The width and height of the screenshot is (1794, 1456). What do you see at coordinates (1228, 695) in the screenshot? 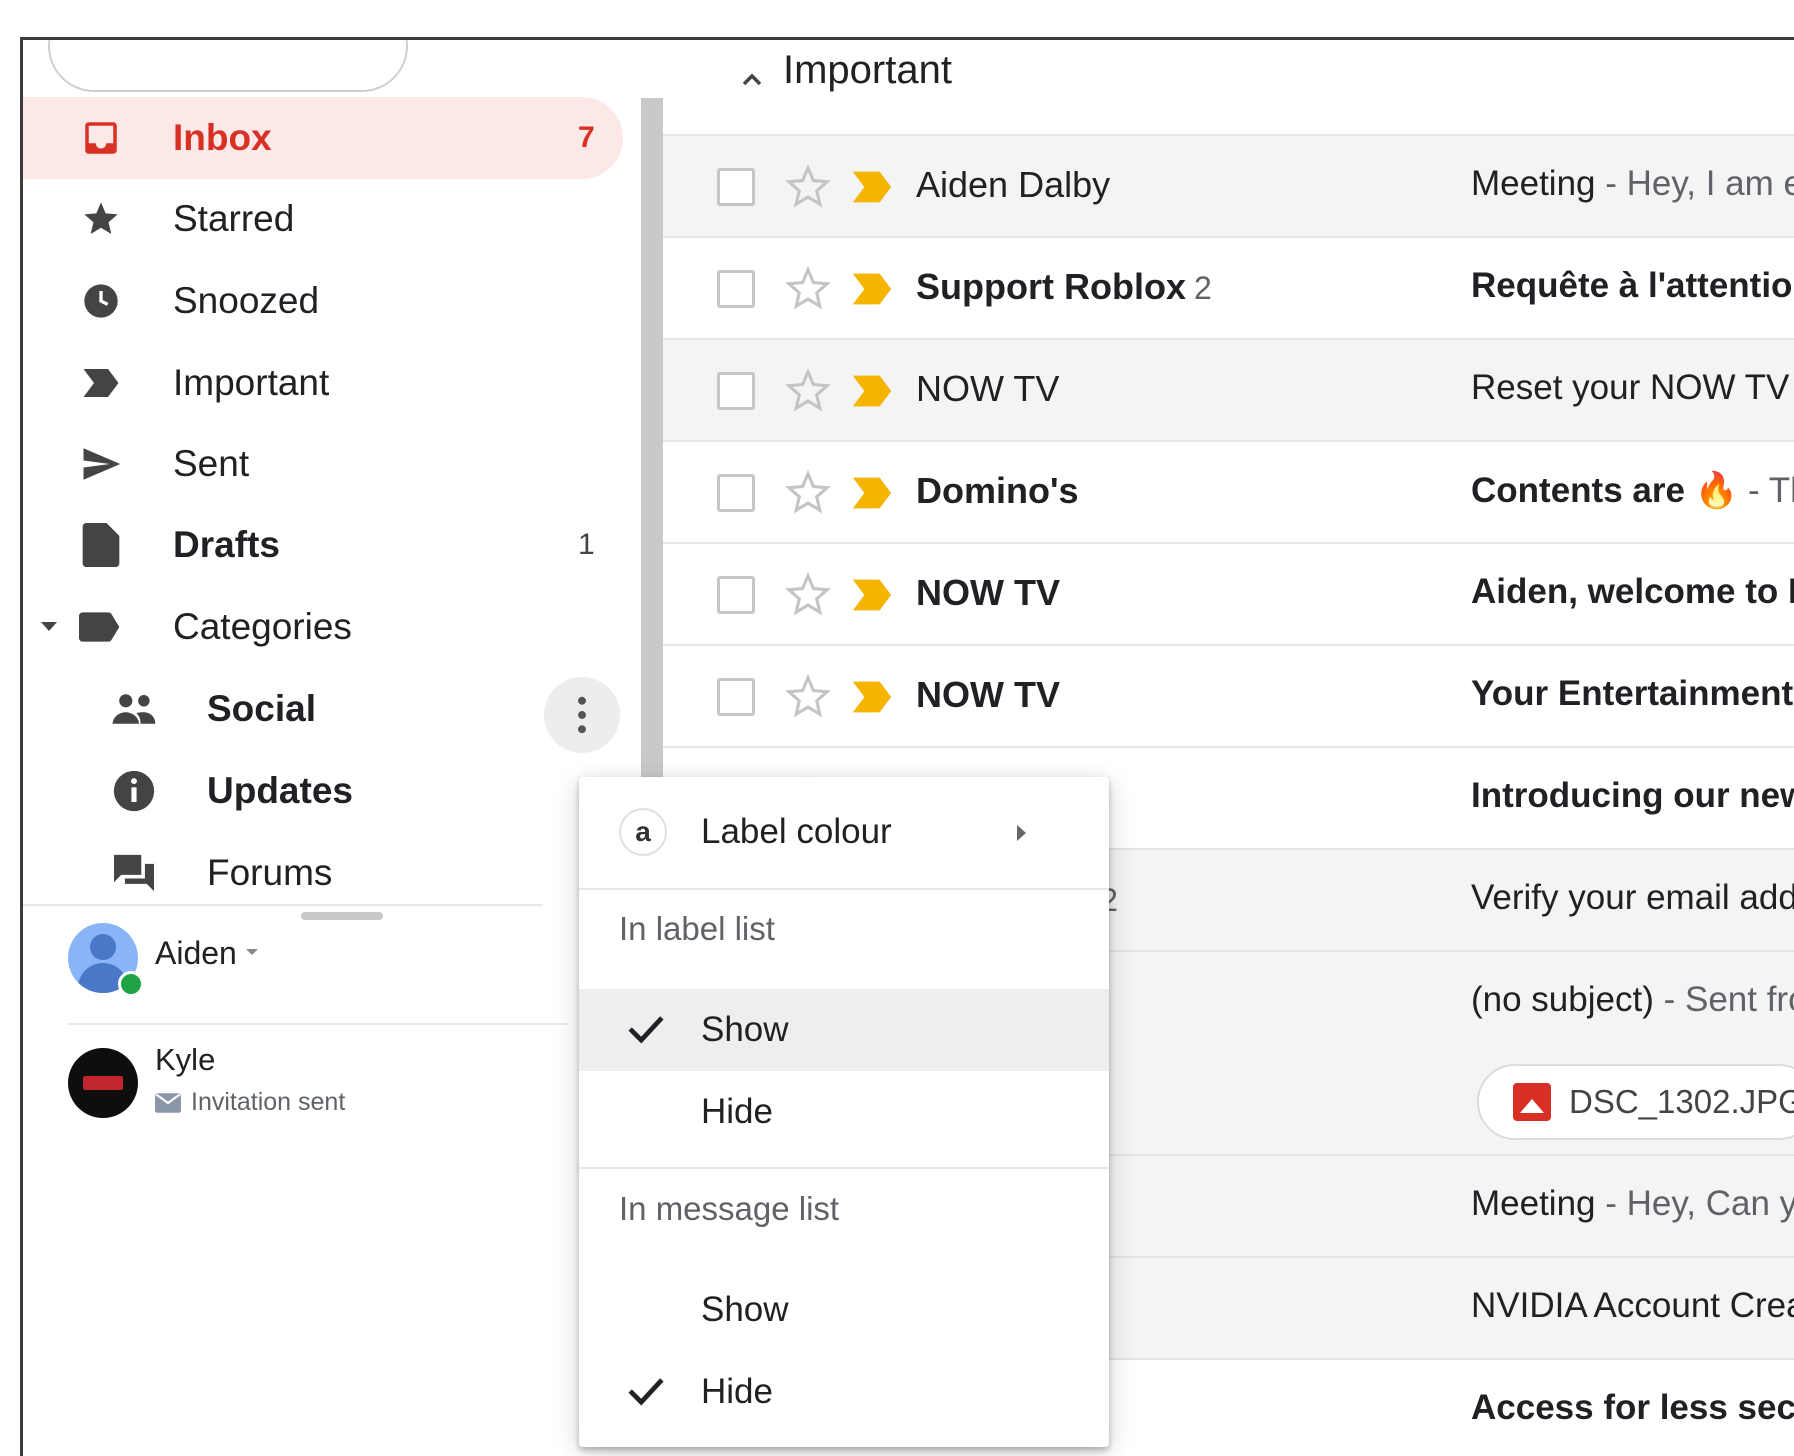
I see `email-row: NOW TV Your Entertainment P` at bounding box center [1228, 695].